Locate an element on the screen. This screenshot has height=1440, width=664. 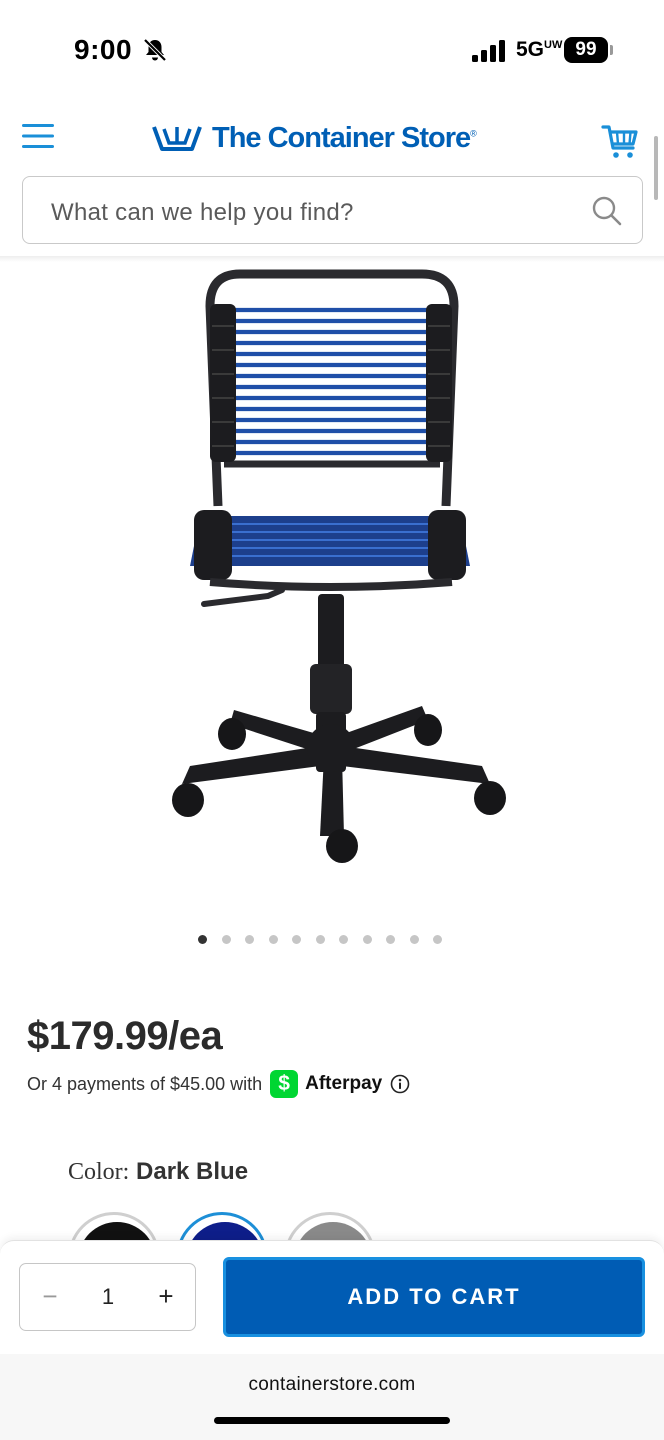
quantity-decrease-button: − is located at coordinates (50, 1297).